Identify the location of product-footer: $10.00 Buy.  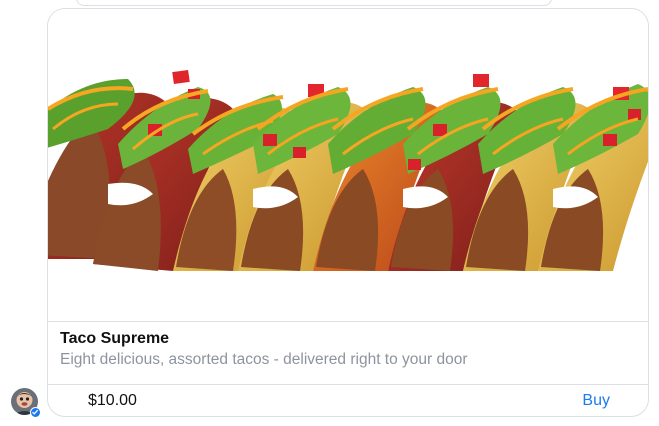
(348, 400).